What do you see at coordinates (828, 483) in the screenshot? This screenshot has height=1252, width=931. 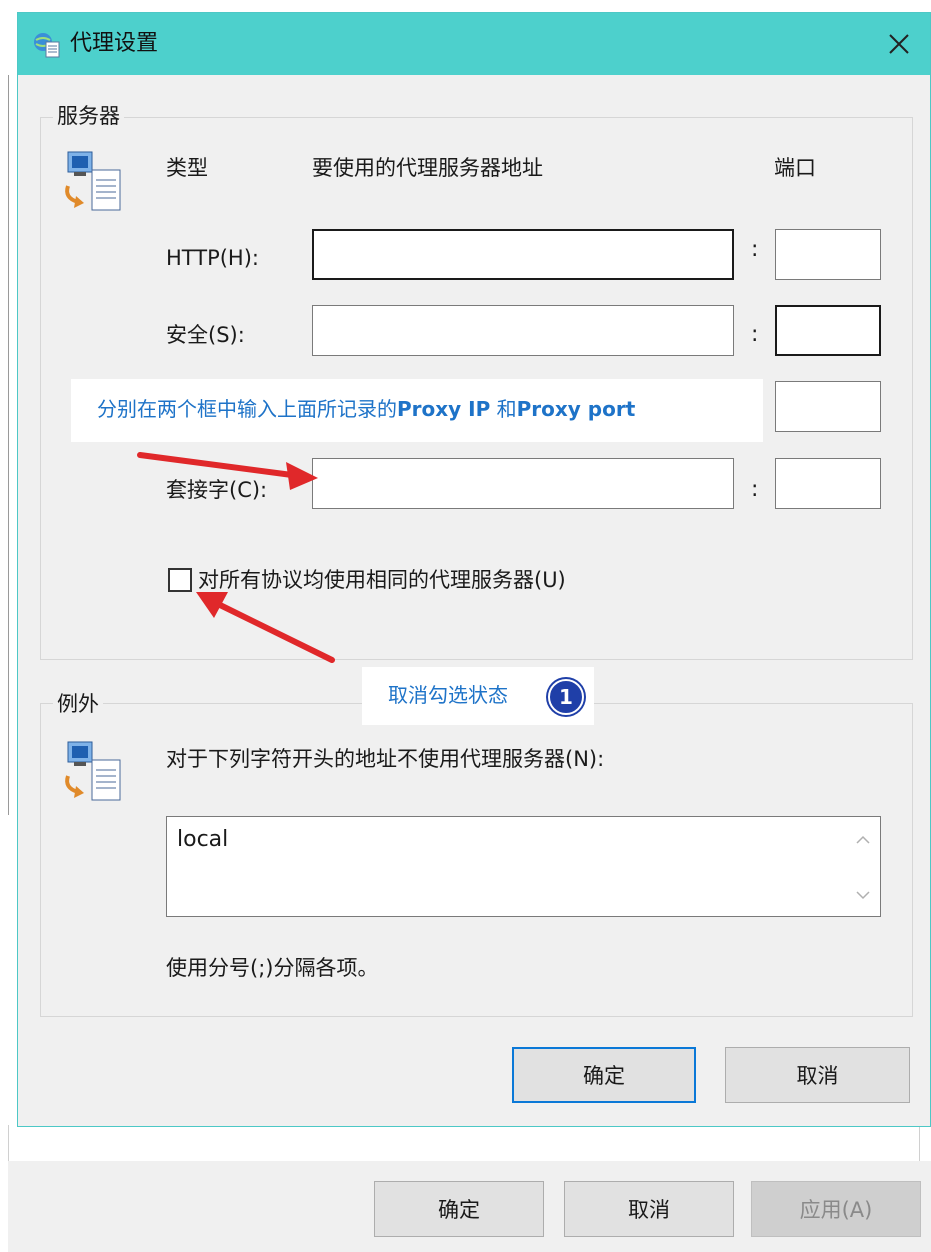 I see `socks-port-input` at bounding box center [828, 483].